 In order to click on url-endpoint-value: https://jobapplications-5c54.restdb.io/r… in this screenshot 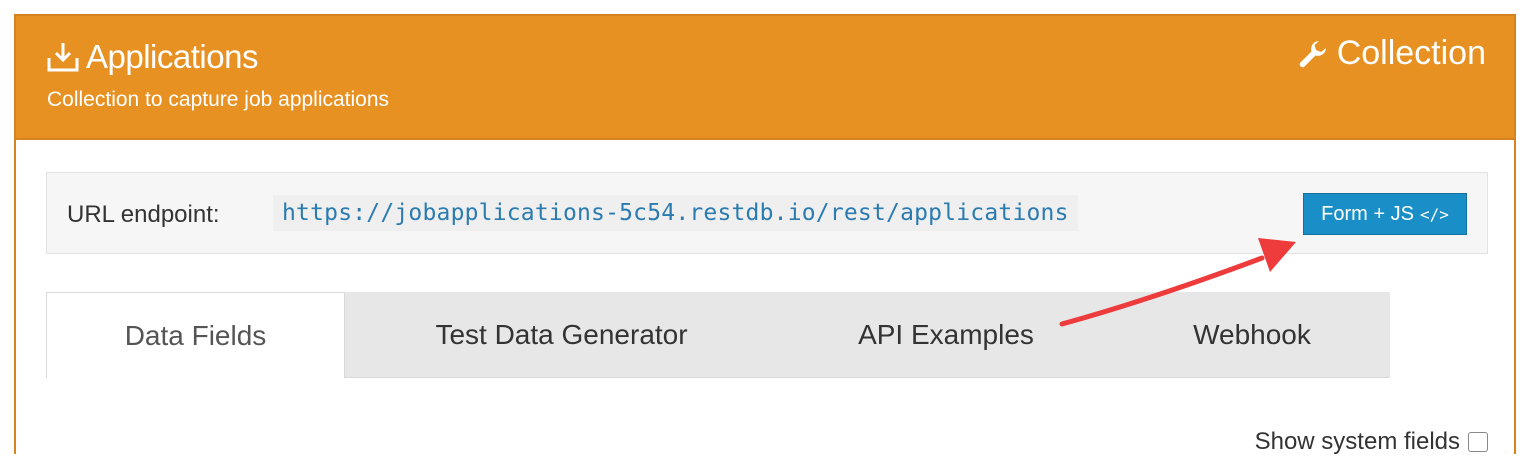, I will do `click(675, 213)`.